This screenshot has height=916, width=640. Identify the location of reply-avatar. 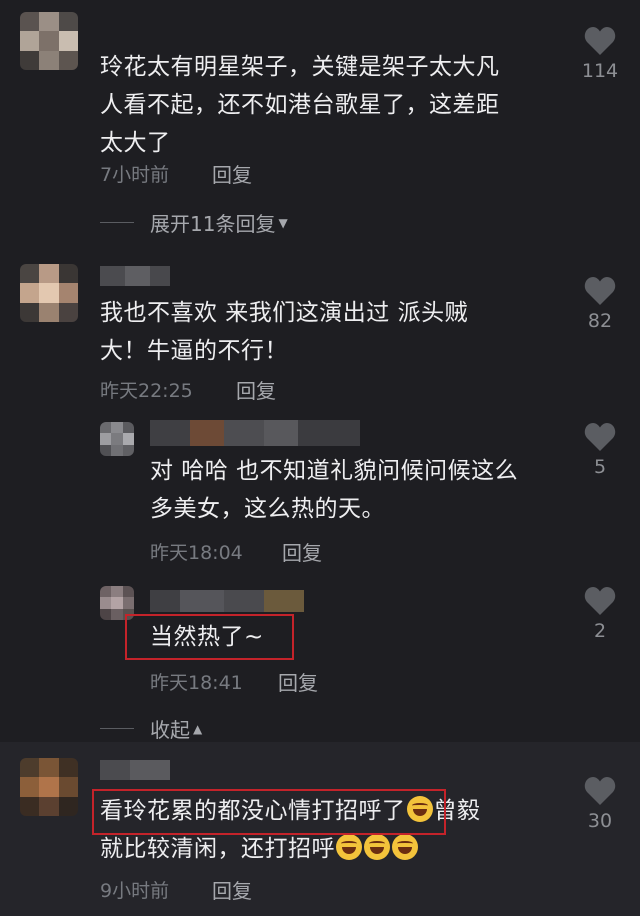
(117, 439).